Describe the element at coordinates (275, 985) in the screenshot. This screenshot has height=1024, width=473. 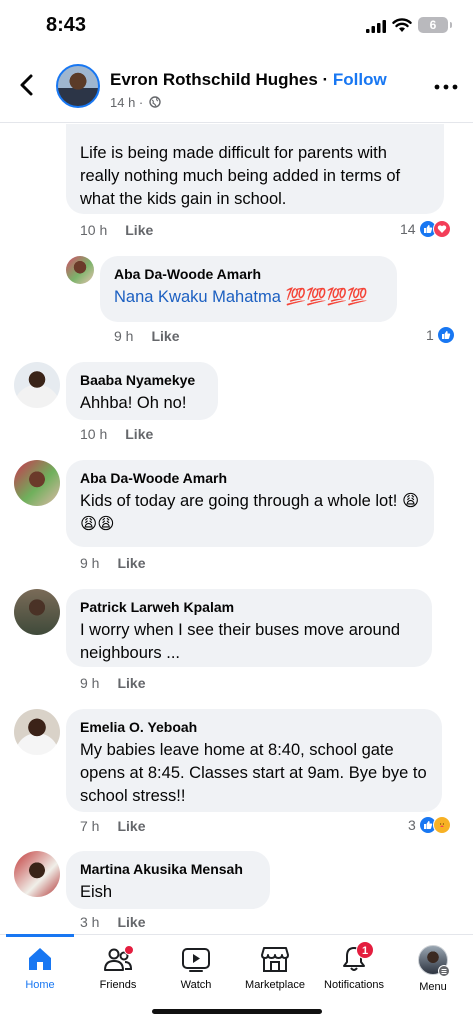
I see `nav-label: Marketplace` at that location.